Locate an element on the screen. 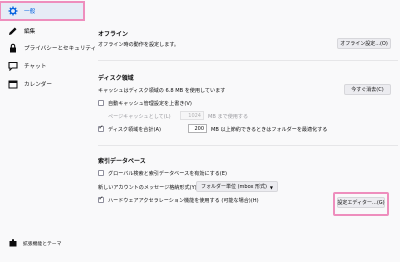 The width and height of the screenshot is (400, 262). hw-accel-checkbox is located at coordinates (101, 199).